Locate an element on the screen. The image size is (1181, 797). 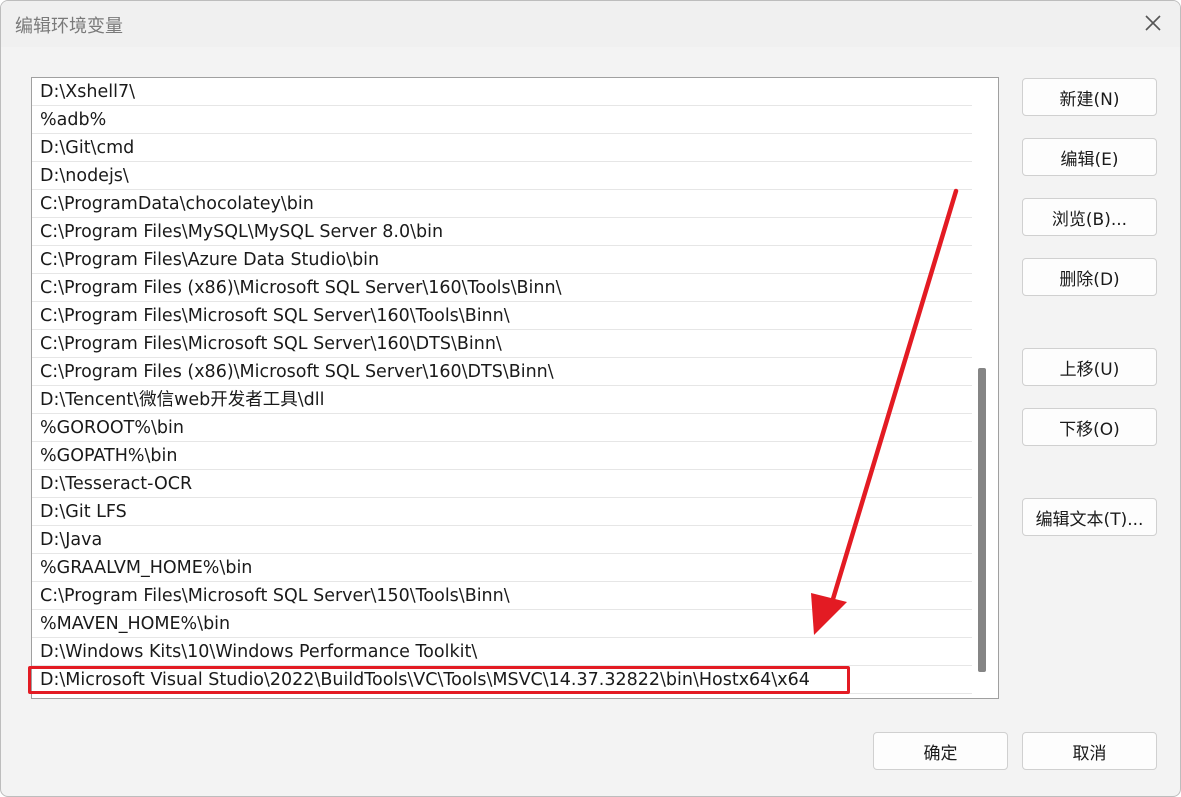
path-list-item: C:\ProgramData\chocolatey\bin is located at coordinates (502, 204).